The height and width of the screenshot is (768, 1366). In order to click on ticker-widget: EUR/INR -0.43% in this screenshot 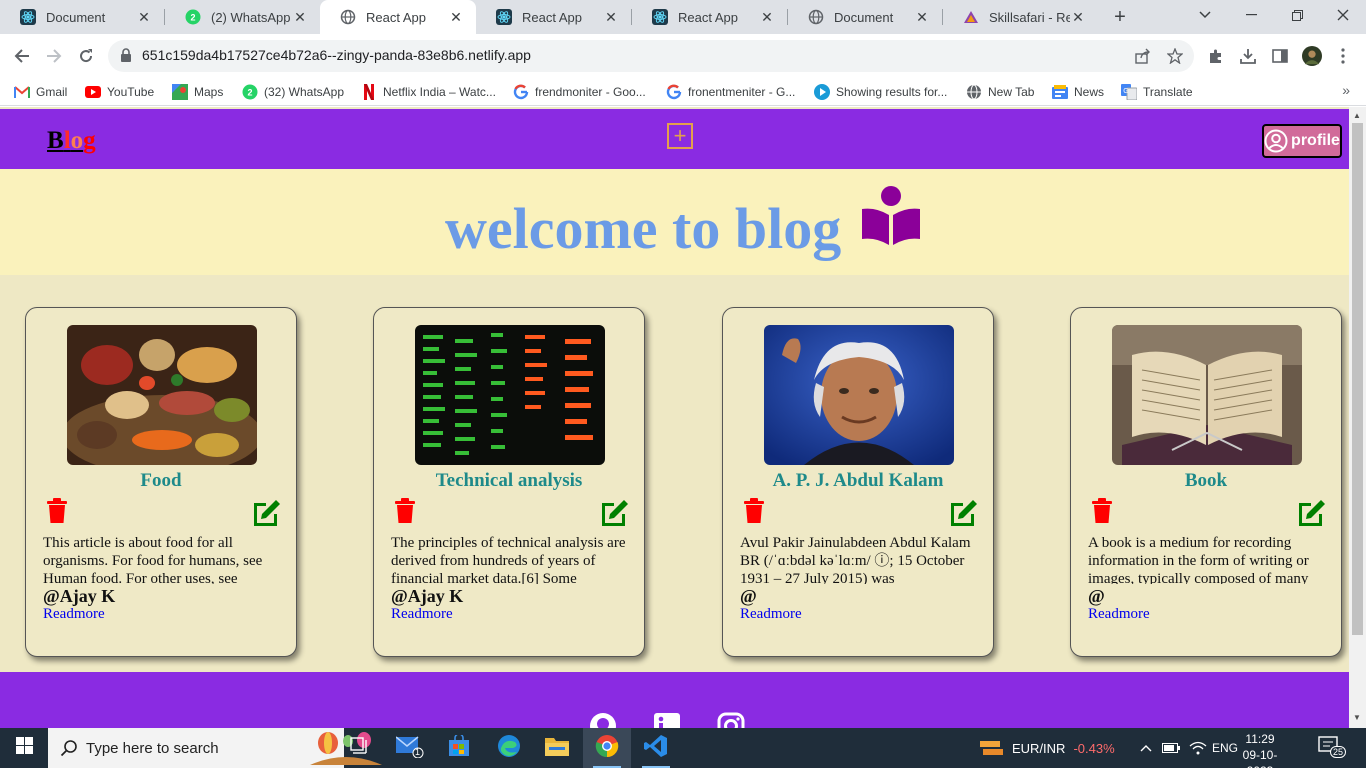, I will do `click(1047, 748)`.